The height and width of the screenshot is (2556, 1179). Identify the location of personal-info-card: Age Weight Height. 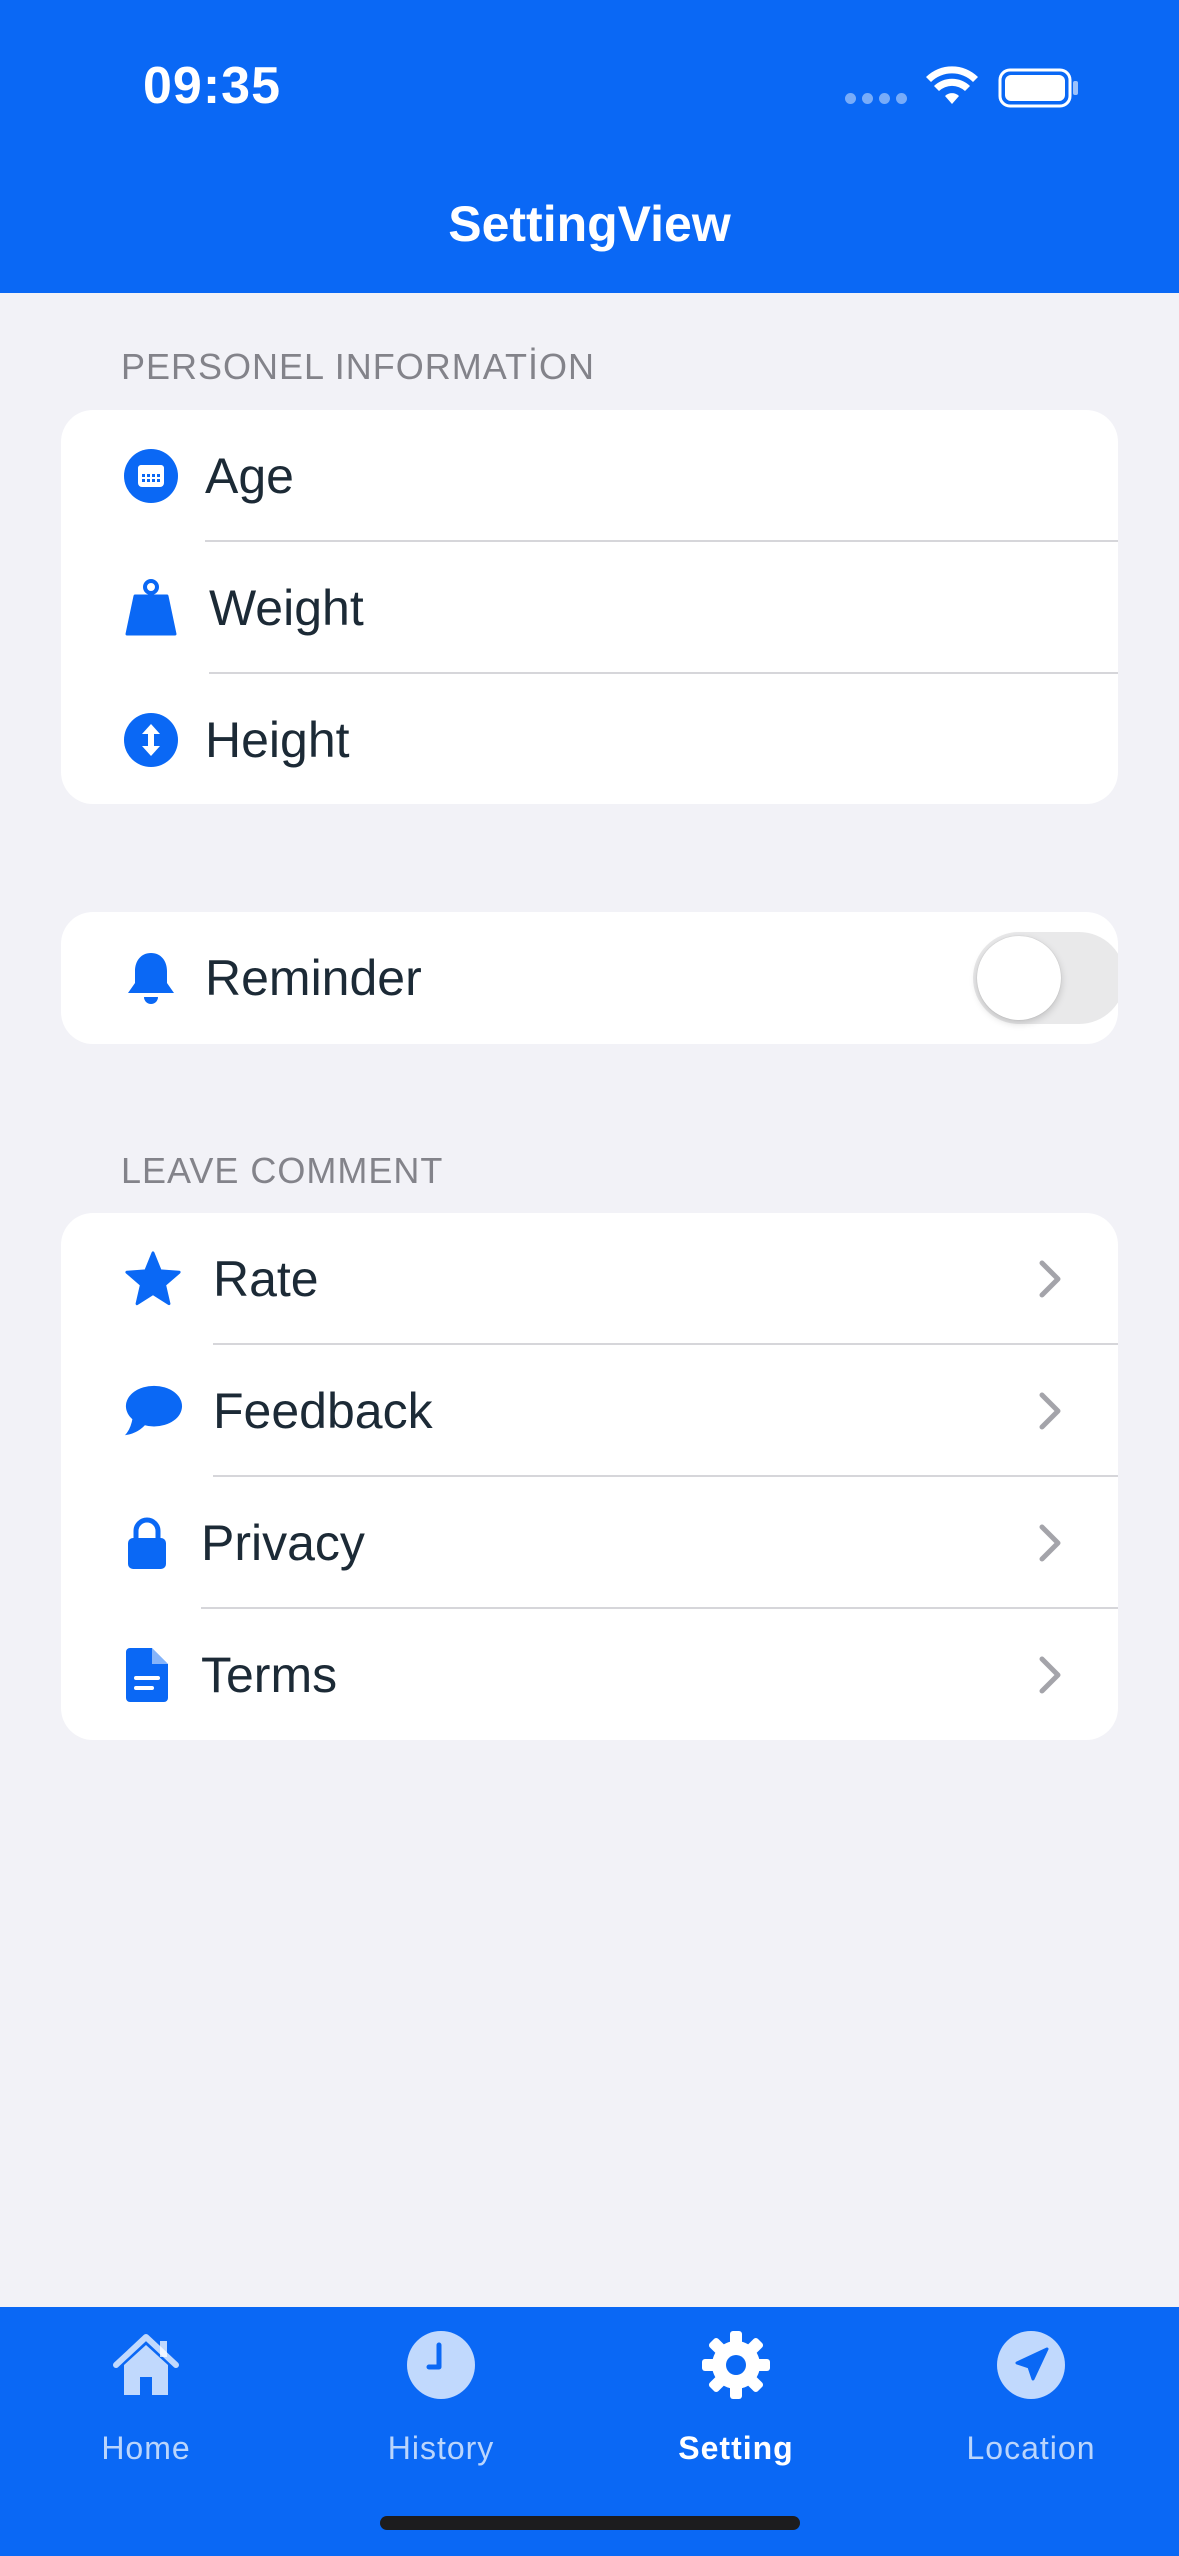
(589, 607).